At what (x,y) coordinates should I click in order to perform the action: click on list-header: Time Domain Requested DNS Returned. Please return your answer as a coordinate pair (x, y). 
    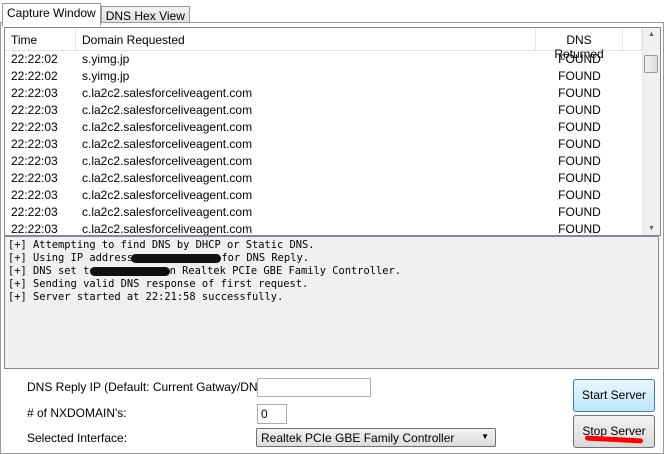
    Looking at the image, I should click on (332, 44).